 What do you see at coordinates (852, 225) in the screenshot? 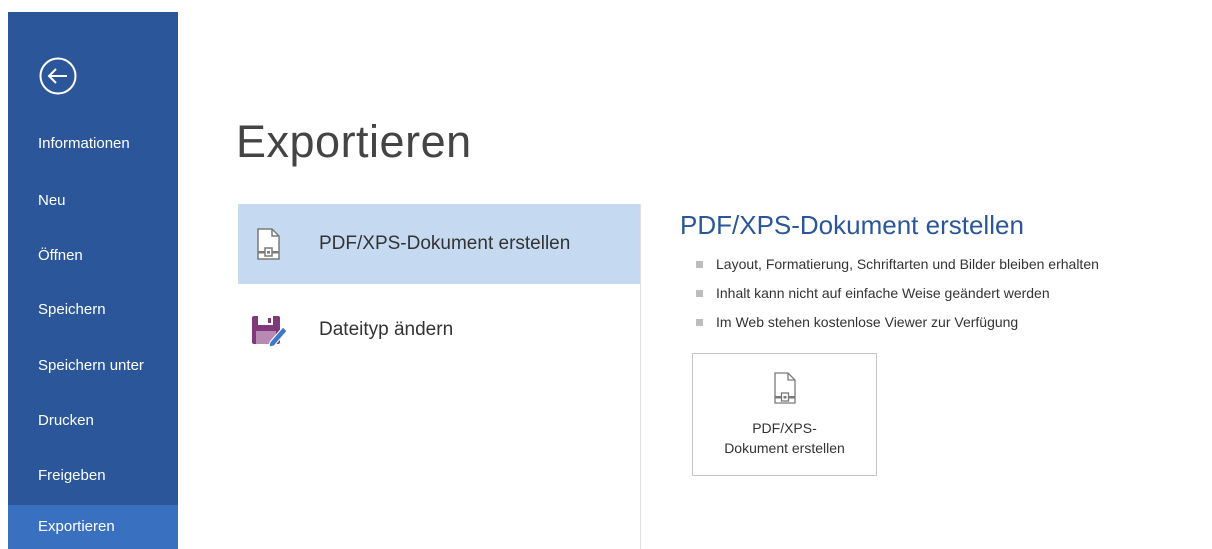
I see `detail-title: PDF/XPS-Dokument erstellen` at bounding box center [852, 225].